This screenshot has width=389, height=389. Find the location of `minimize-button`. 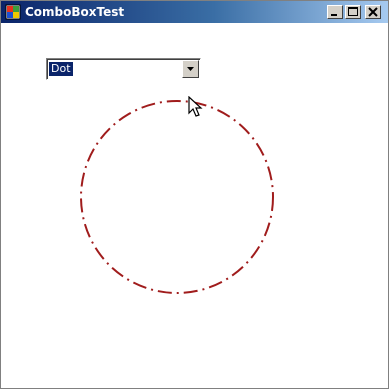

minimize-button is located at coordinates (335, 12).